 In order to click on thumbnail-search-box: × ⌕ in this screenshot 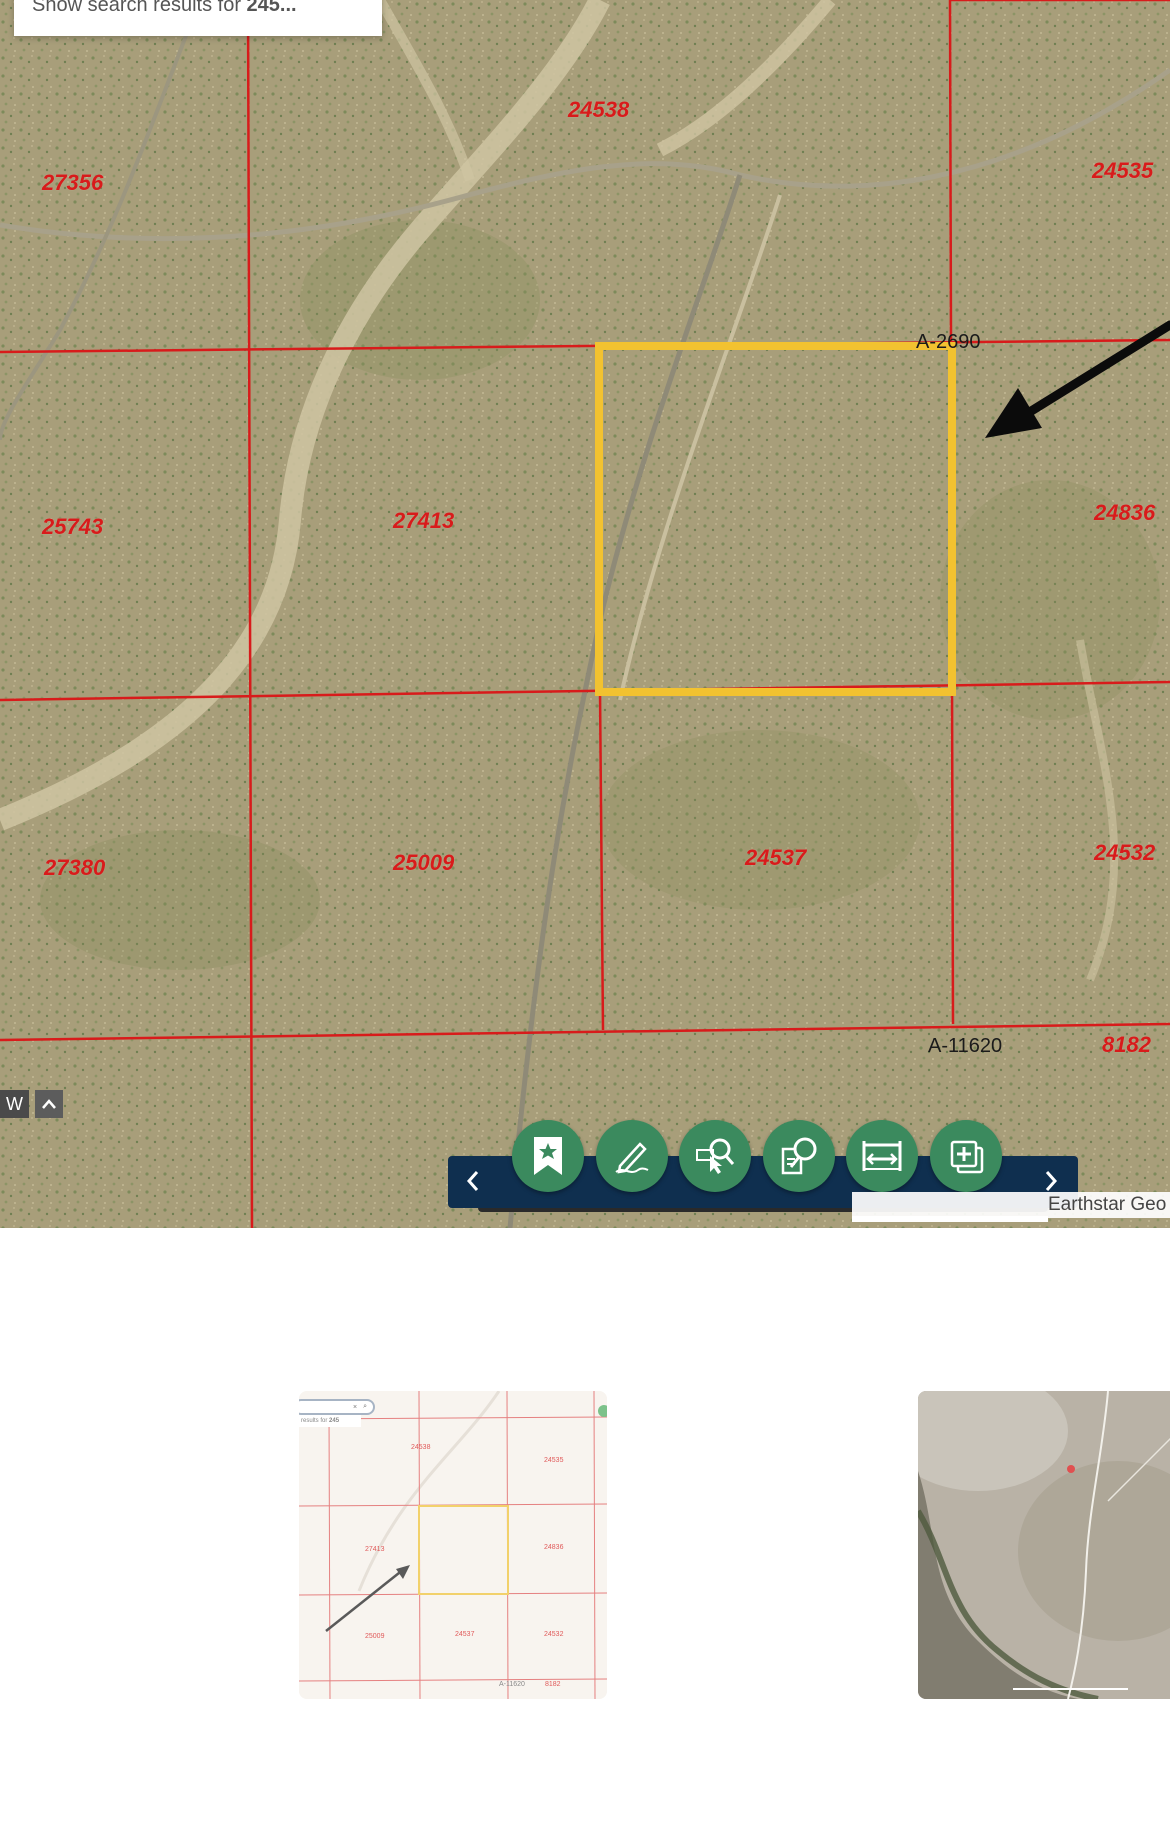, I will do `click(337, 1407)`.